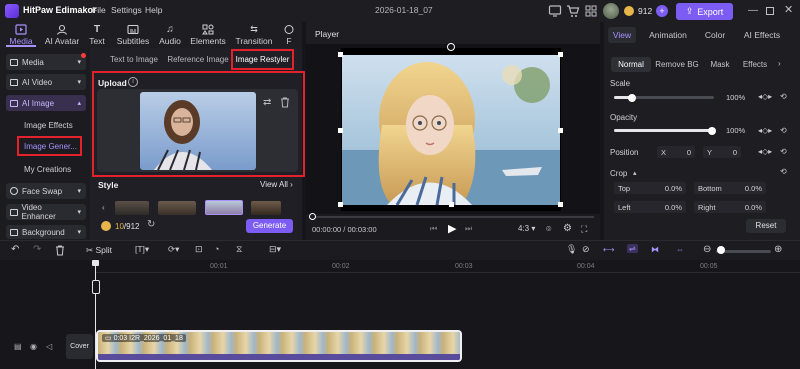 The width and height of the screenshot is (800, 369). I want to click on subtab-normal: Normal, so click(631, 64).